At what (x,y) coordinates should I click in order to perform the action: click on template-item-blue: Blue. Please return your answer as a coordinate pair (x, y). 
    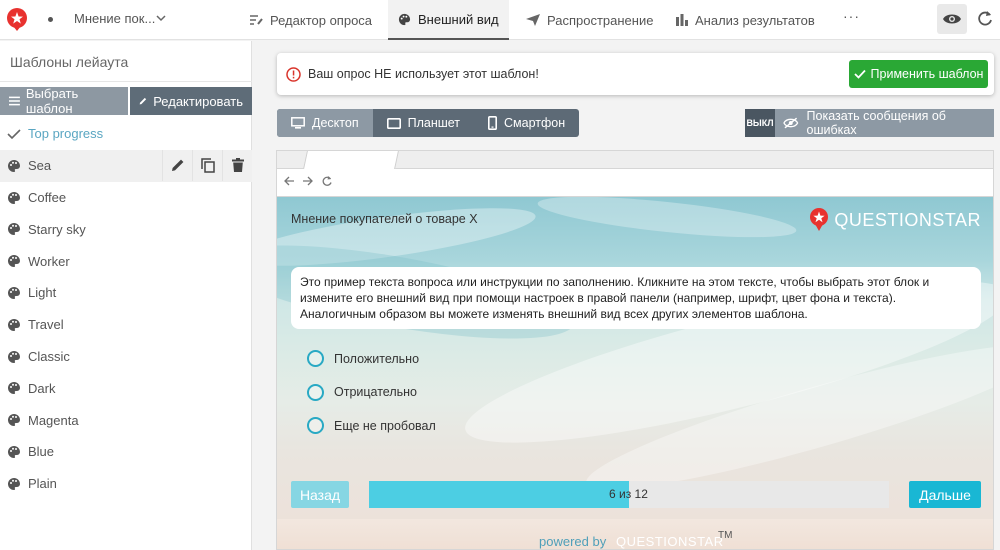
    Looking at the image, I should click on (126, 452).